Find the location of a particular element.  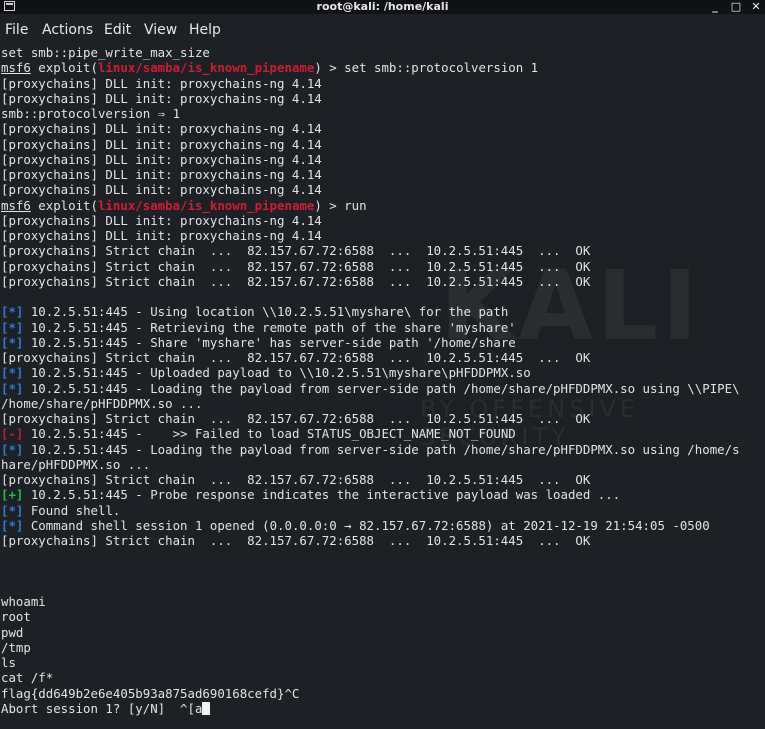

menu-file: File is located at coordinates (16, 30).